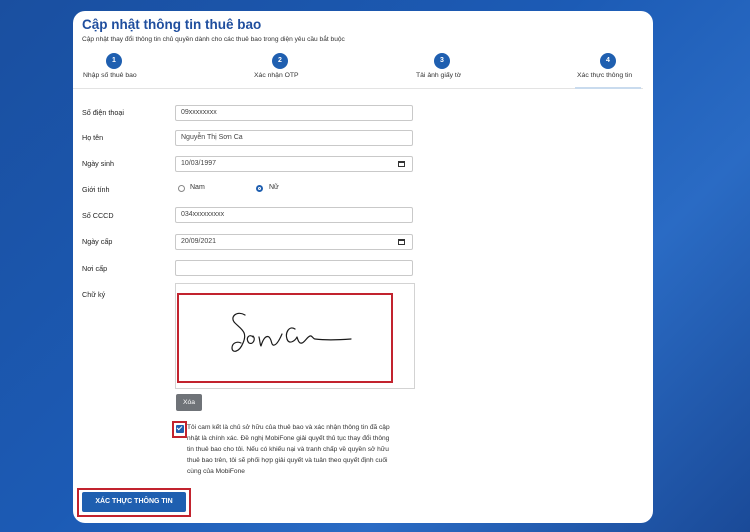  What do you see at coordinates (114, 61) in the screenshot?
I see `step-1-badge: 1` at bounding box center [114, 61].